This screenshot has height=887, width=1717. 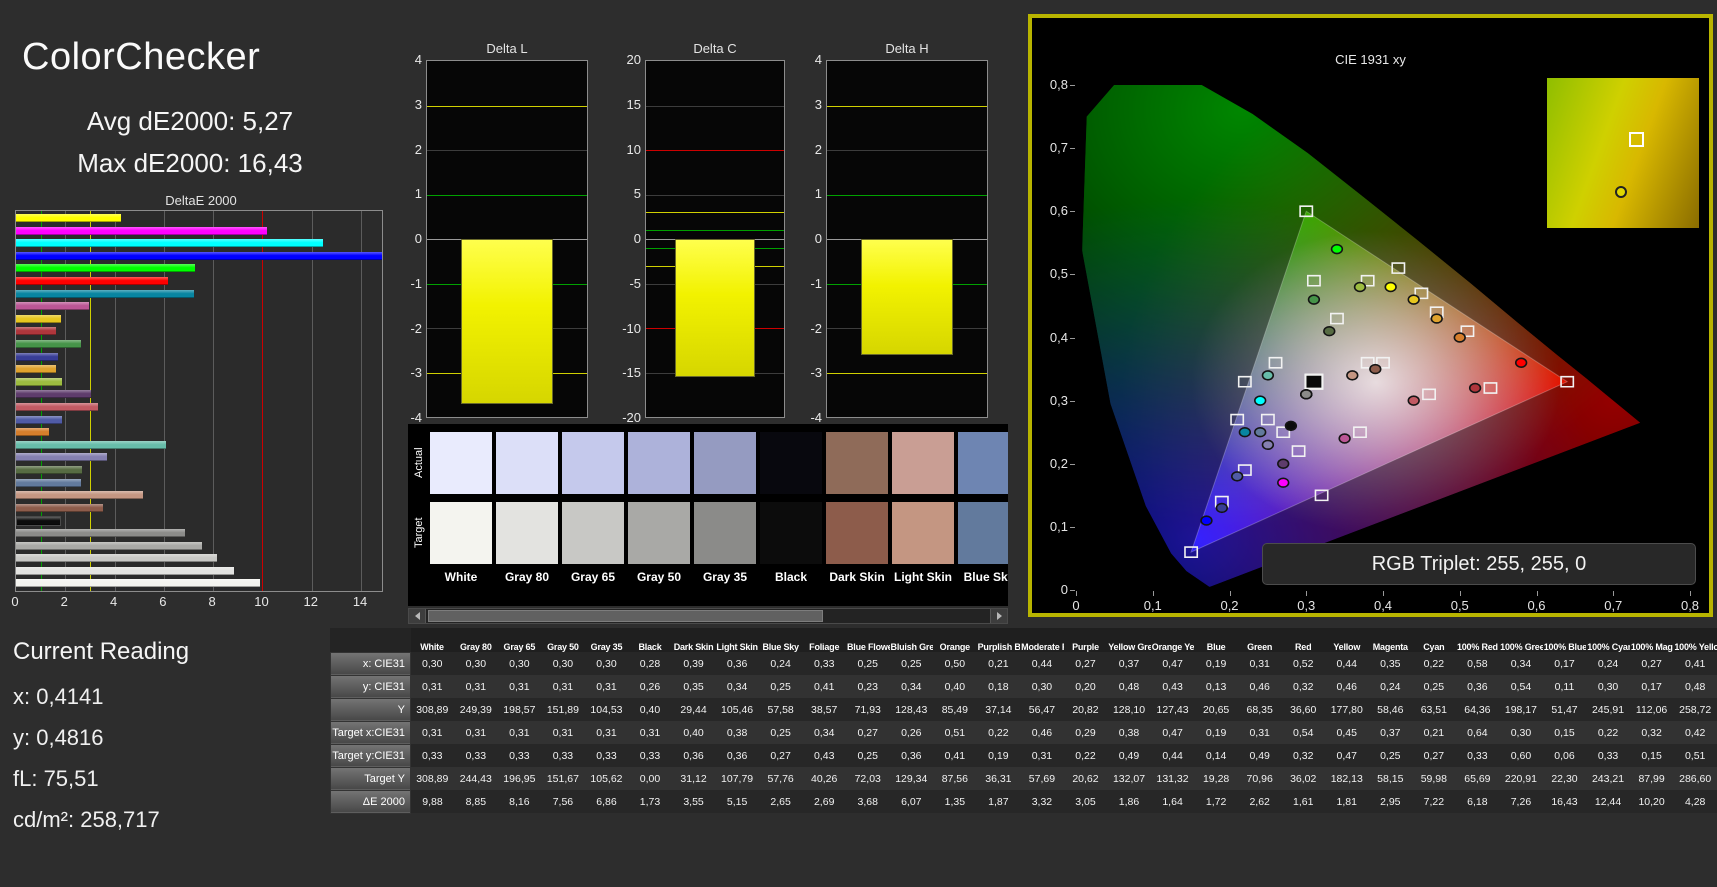 What do you see at coordinates (625, 616) in the screenshot?
I see `scrollbar-thumb` at bounding box center [625, 616].